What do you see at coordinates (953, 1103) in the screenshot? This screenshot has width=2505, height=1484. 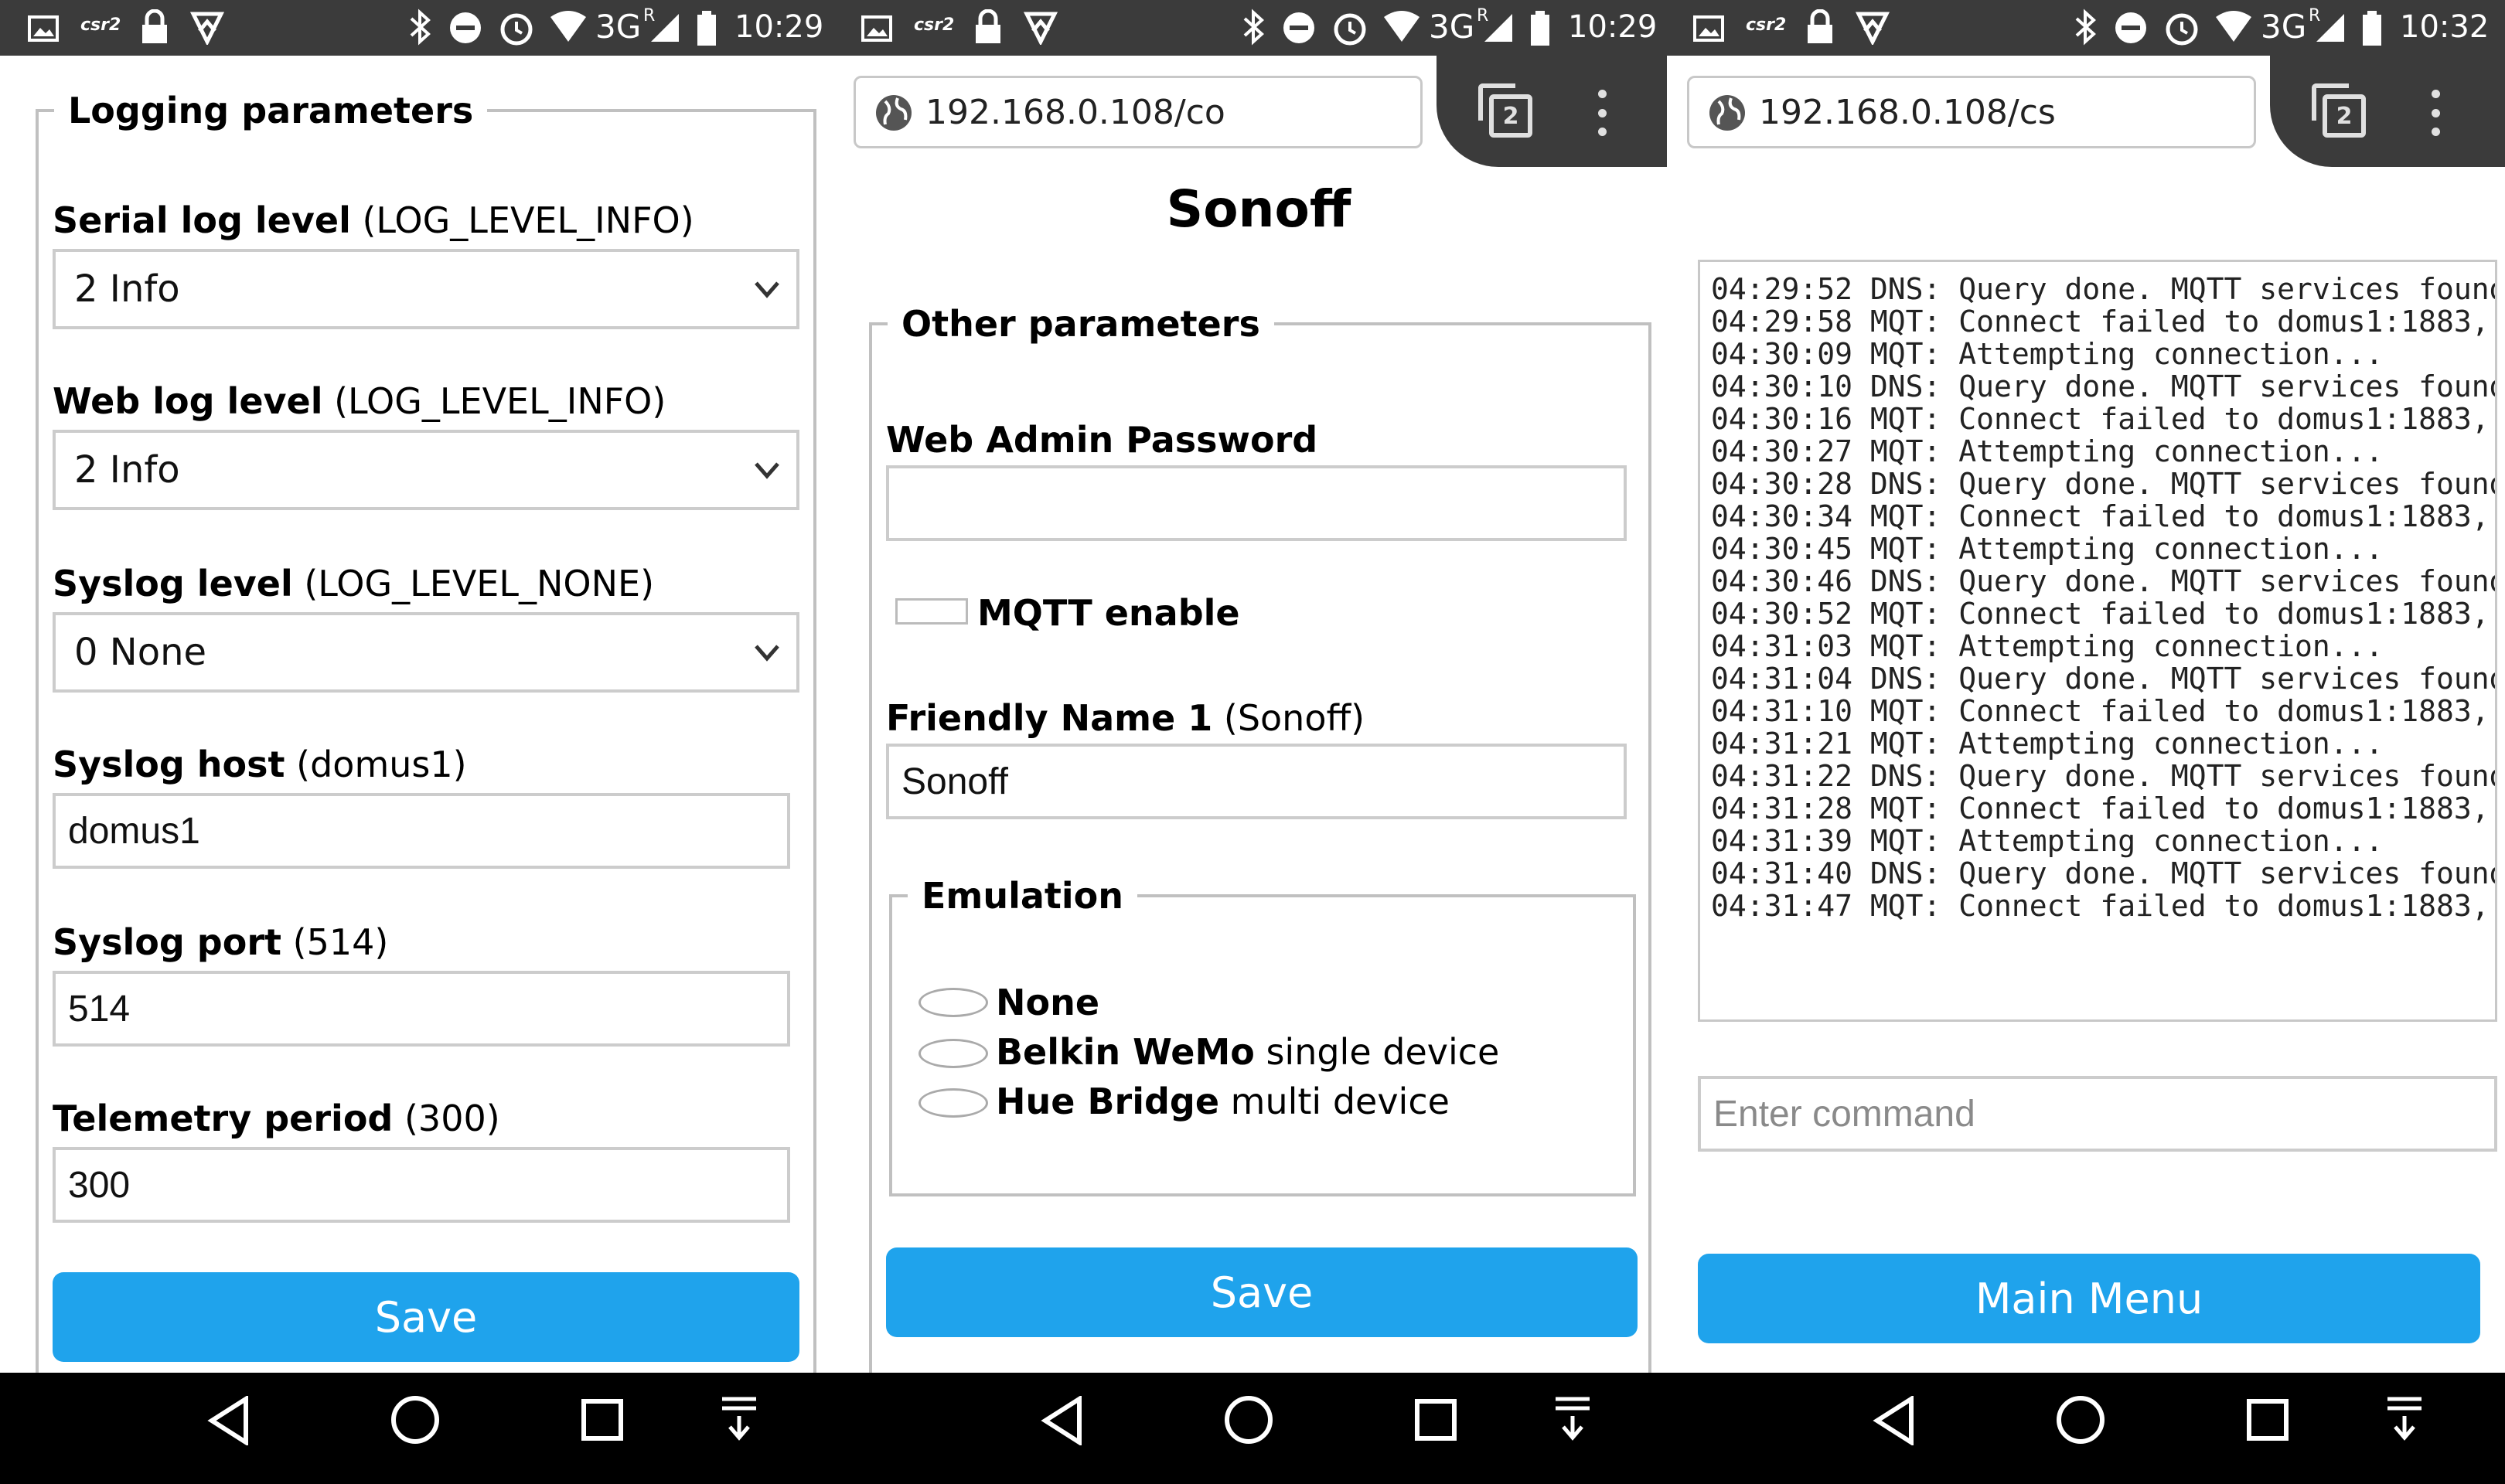 I see `emulation-hue-radio` at bounding box center [953, 1103].